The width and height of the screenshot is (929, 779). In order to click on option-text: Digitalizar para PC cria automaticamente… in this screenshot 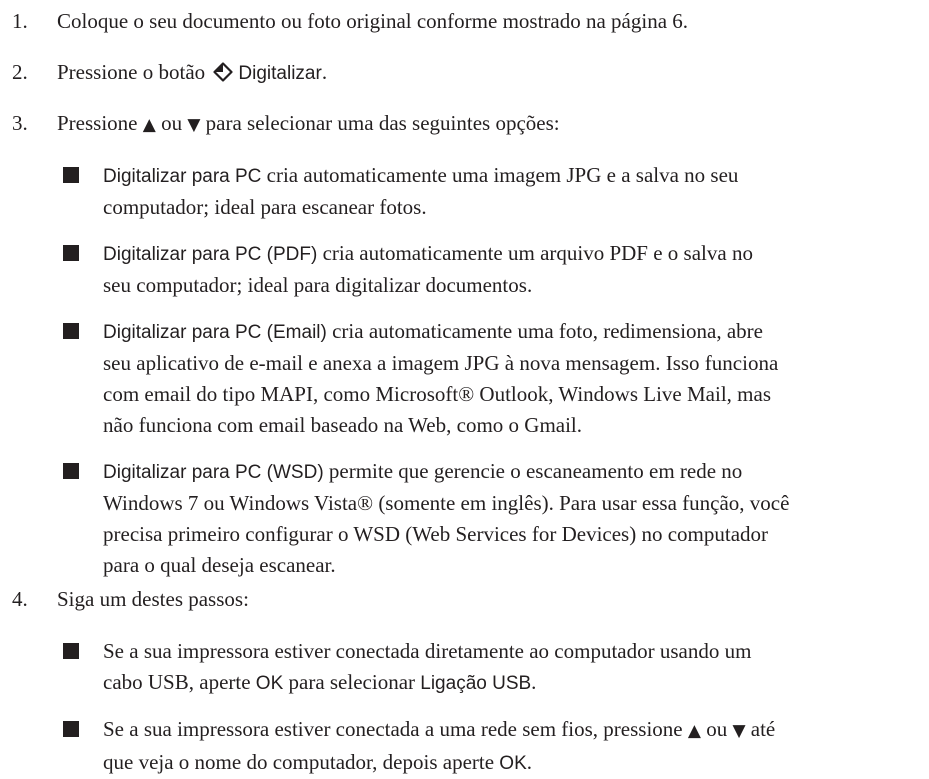, I will do `click(510, 191)`.